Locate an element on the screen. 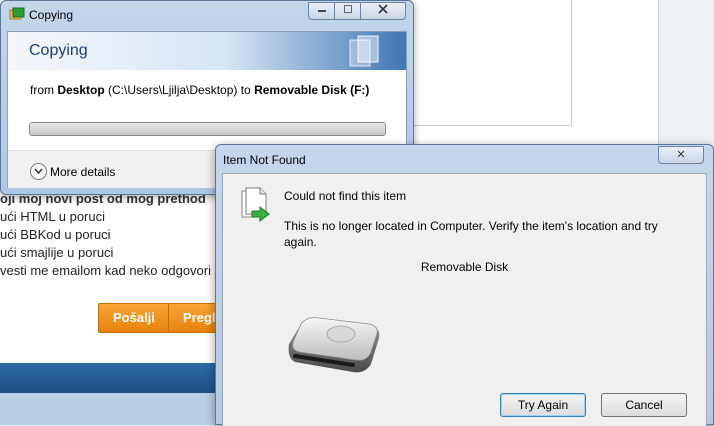 The height and width of the screenshot is (426, 714). minimize-icon is located at coordinates (321, 11).